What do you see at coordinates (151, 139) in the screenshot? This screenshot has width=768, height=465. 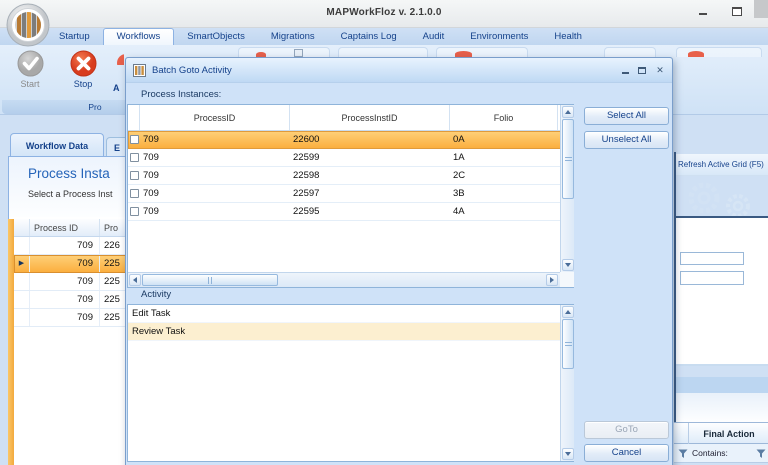 I see `cell-processid: 709` at bounding box center [151, 139].